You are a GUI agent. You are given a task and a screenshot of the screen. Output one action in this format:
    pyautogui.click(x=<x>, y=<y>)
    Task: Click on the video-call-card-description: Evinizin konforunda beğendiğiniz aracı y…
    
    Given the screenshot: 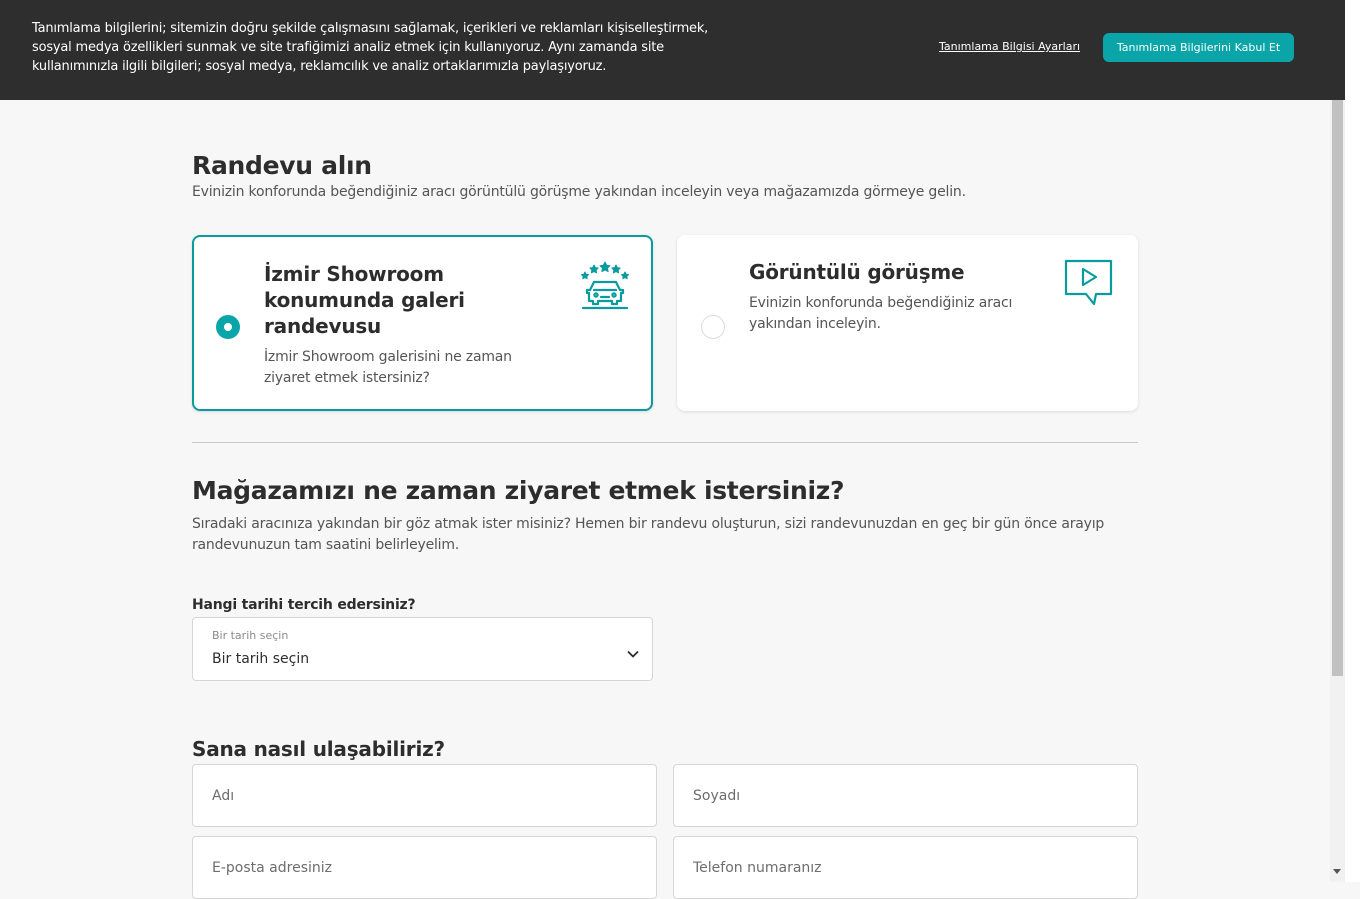 What is the action you would take?
    pyautogui.click(x=881, y=313)
    